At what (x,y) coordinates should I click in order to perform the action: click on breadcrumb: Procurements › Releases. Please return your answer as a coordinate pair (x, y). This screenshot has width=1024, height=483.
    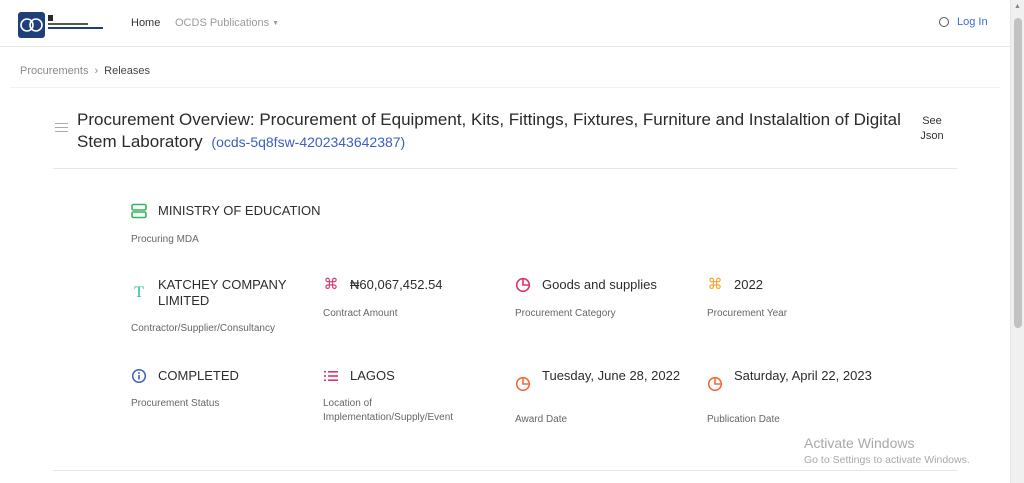
    Looking at the image, I should click on (85, 71).